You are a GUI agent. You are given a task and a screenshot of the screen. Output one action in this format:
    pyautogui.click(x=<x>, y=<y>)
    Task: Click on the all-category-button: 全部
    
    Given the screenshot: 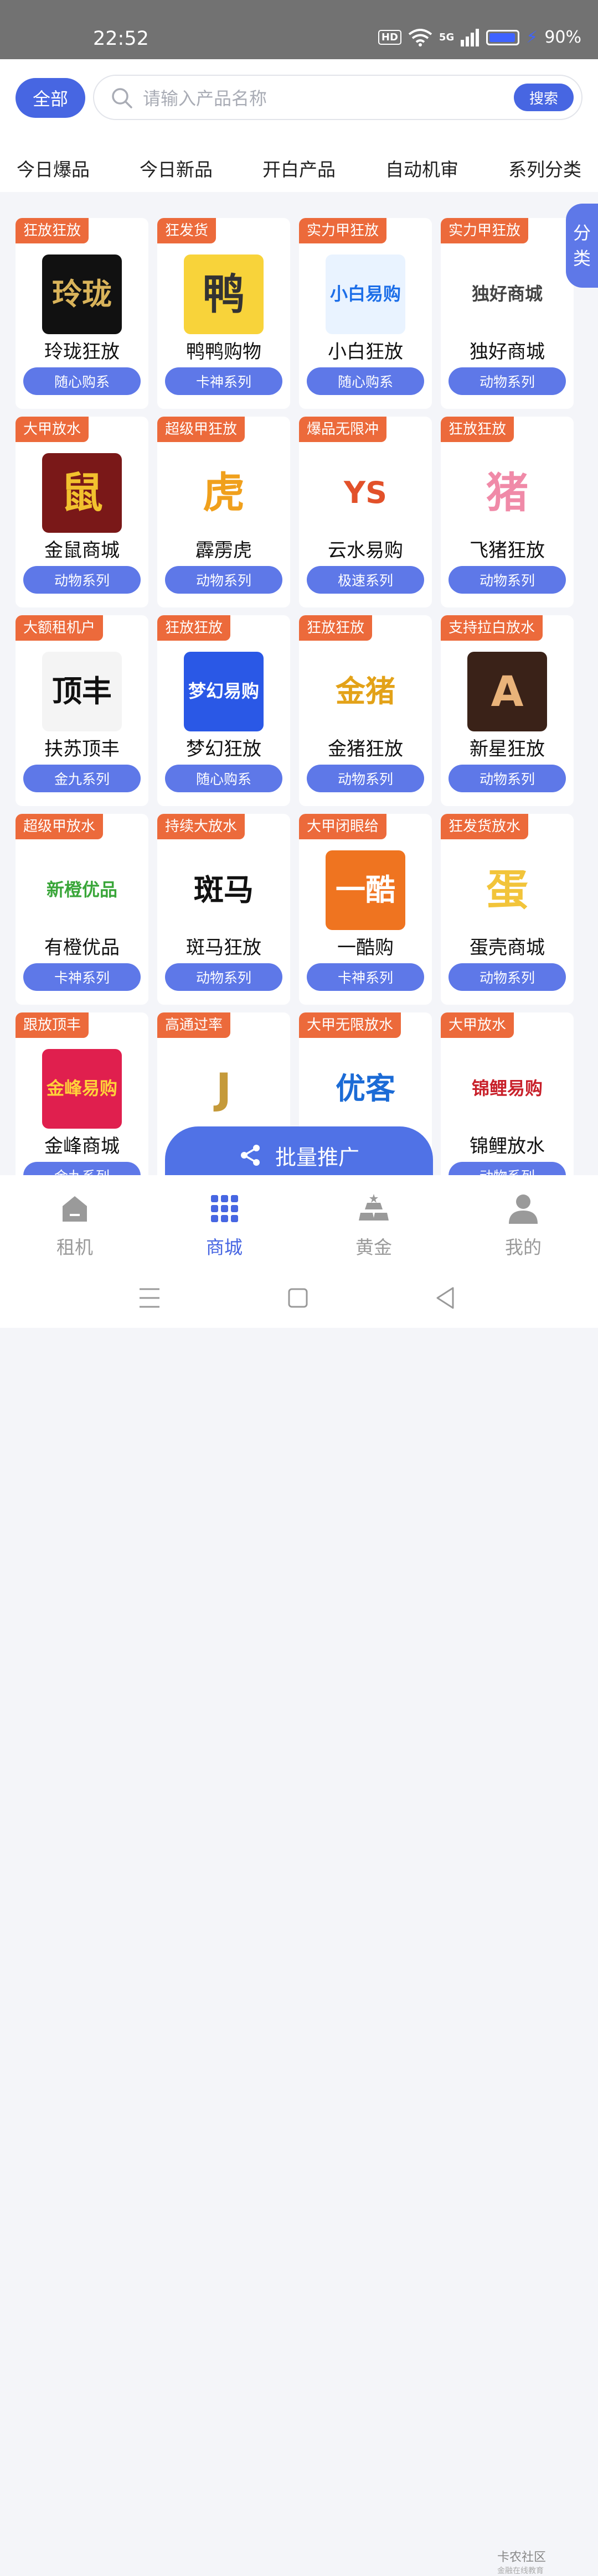 What is the action you would take?
    pyautogui.click(x=50, y=98)
    